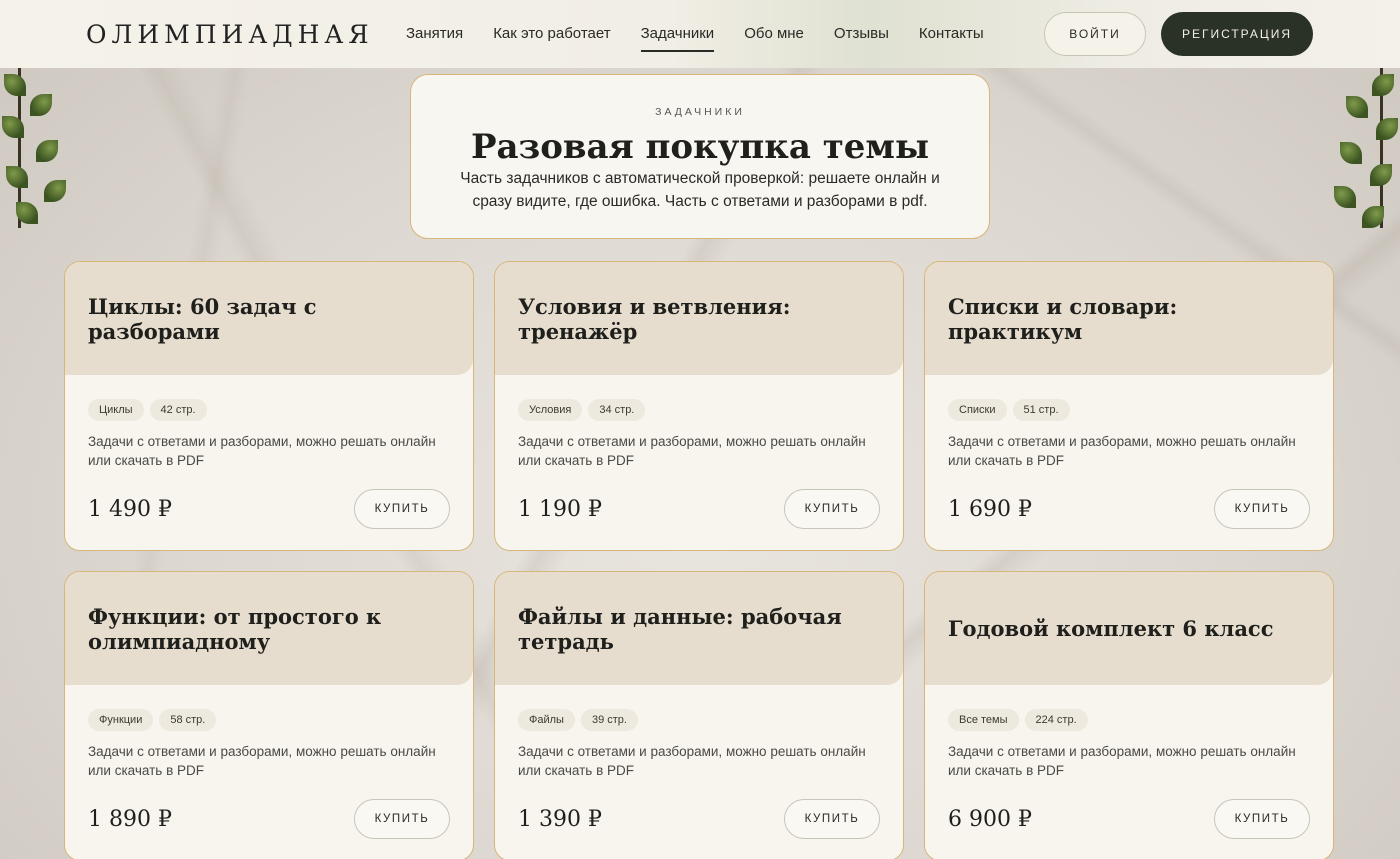 This screenshot has height=859, width=1400. I want to click on card-title: Условия и ветвления: тренажёр, so click(654, 318).